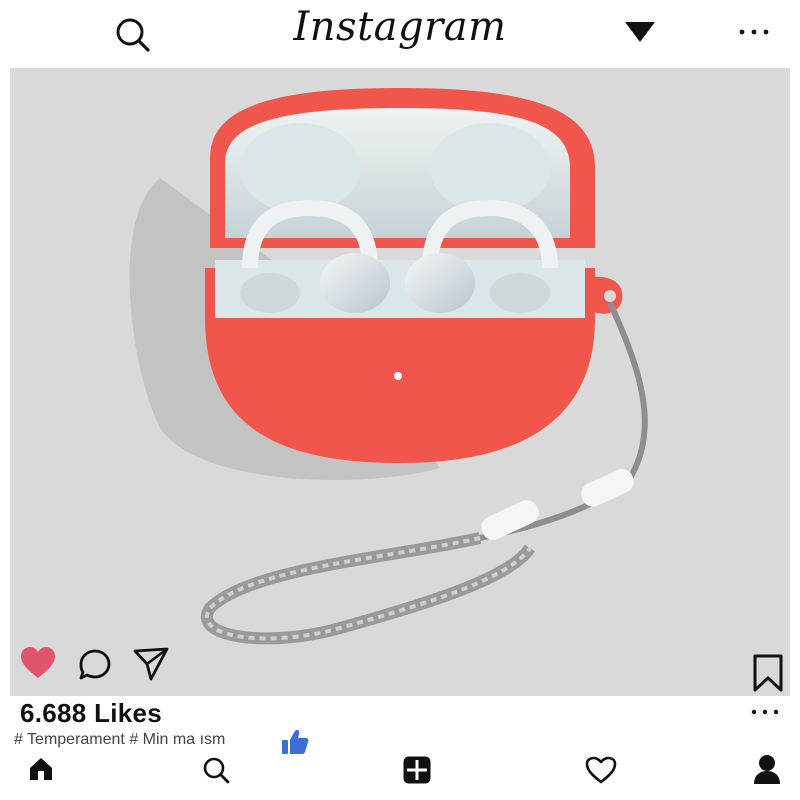 This screenshot has width=800, height=800. What do you see at coordinates (216, 770) in the screenshot?
I see `nav-search-icon` at bounding box center [216, 770].